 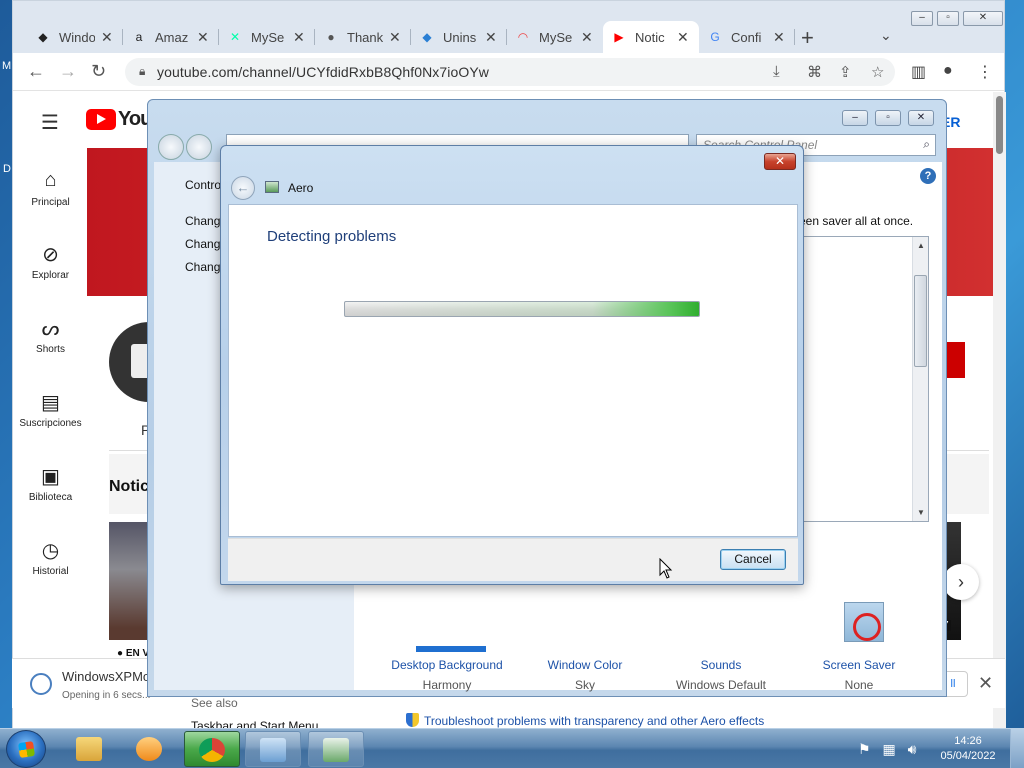 I want to click on close-download-bar-icon: ✕, so click(x=985, y=683).